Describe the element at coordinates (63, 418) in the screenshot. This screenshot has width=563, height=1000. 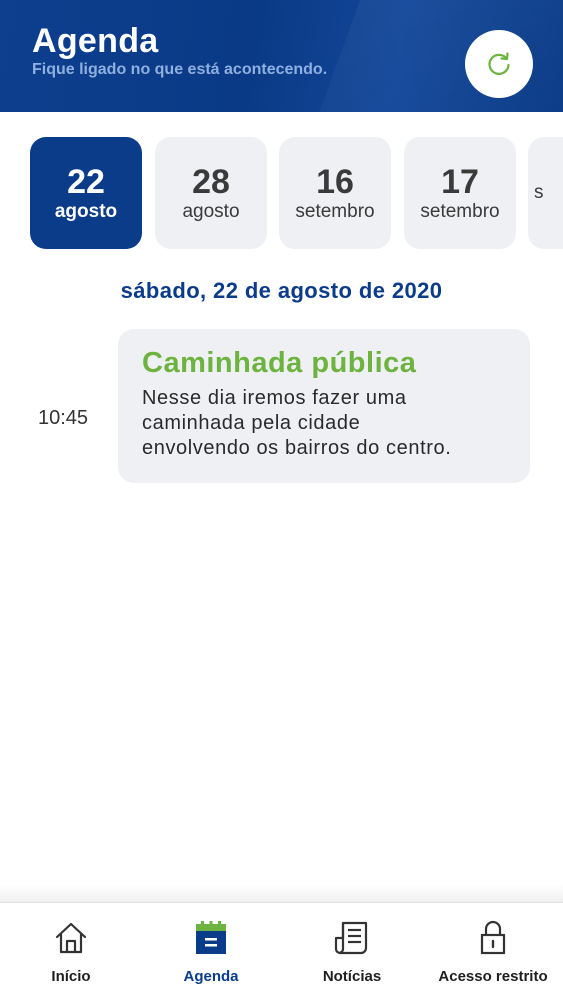
I see `event-time: 10:45` at that location.